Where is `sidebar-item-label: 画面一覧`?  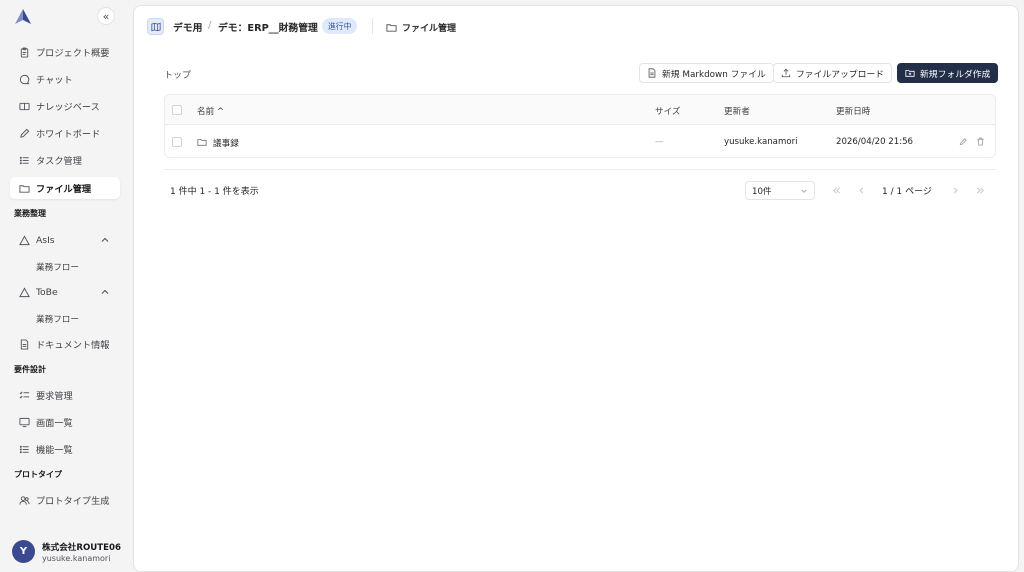 sidebar-item-label: 画面一覧 is located at coordinates (54, 423).